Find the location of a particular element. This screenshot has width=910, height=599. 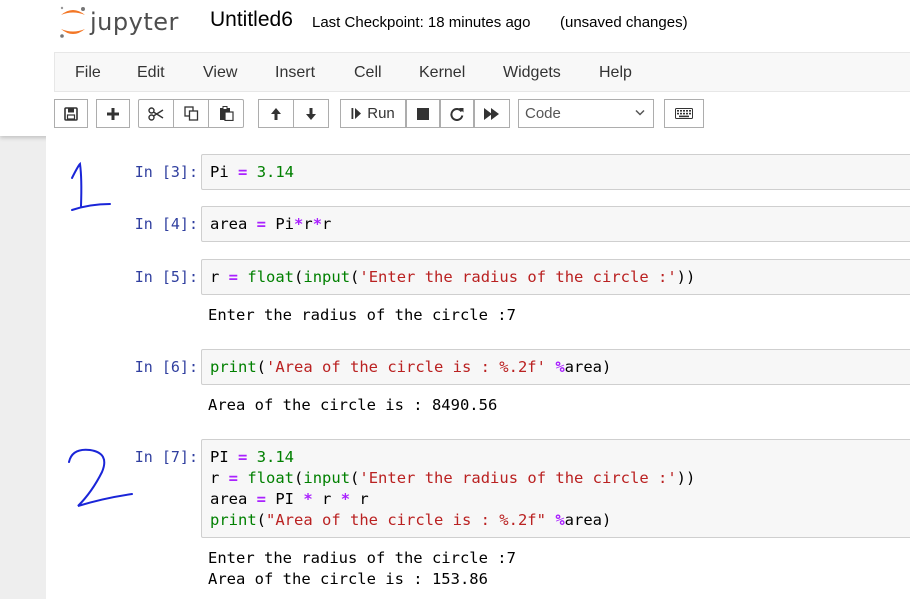

run-button: Run is located at coordinates (373, 113).